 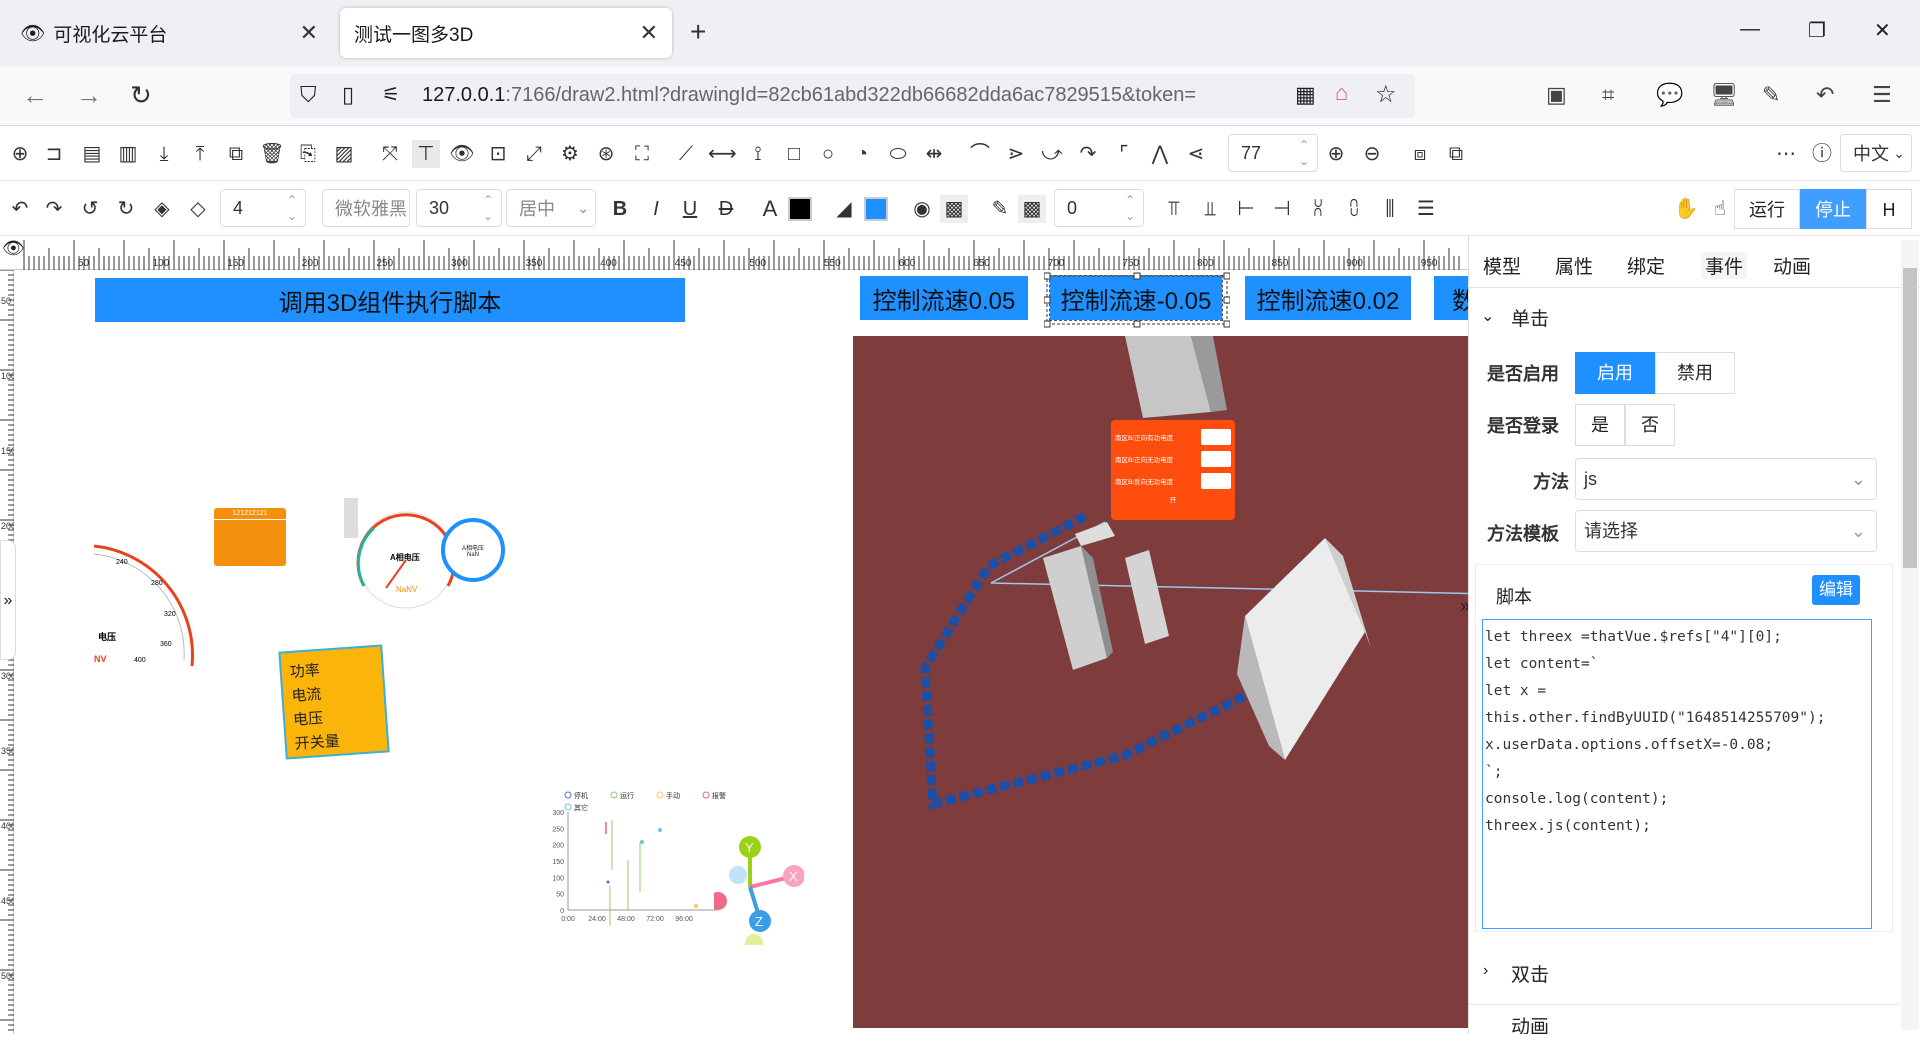 What do you see at coordinates (1726, 479) in the screenshot?
I see `method-select: js ⌄` at bounding box center [1726, 479].